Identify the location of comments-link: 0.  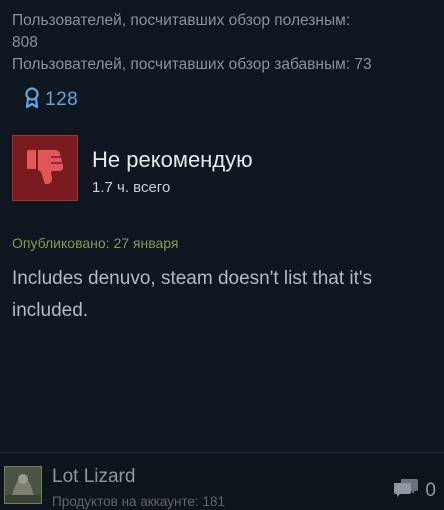
(414, 490).